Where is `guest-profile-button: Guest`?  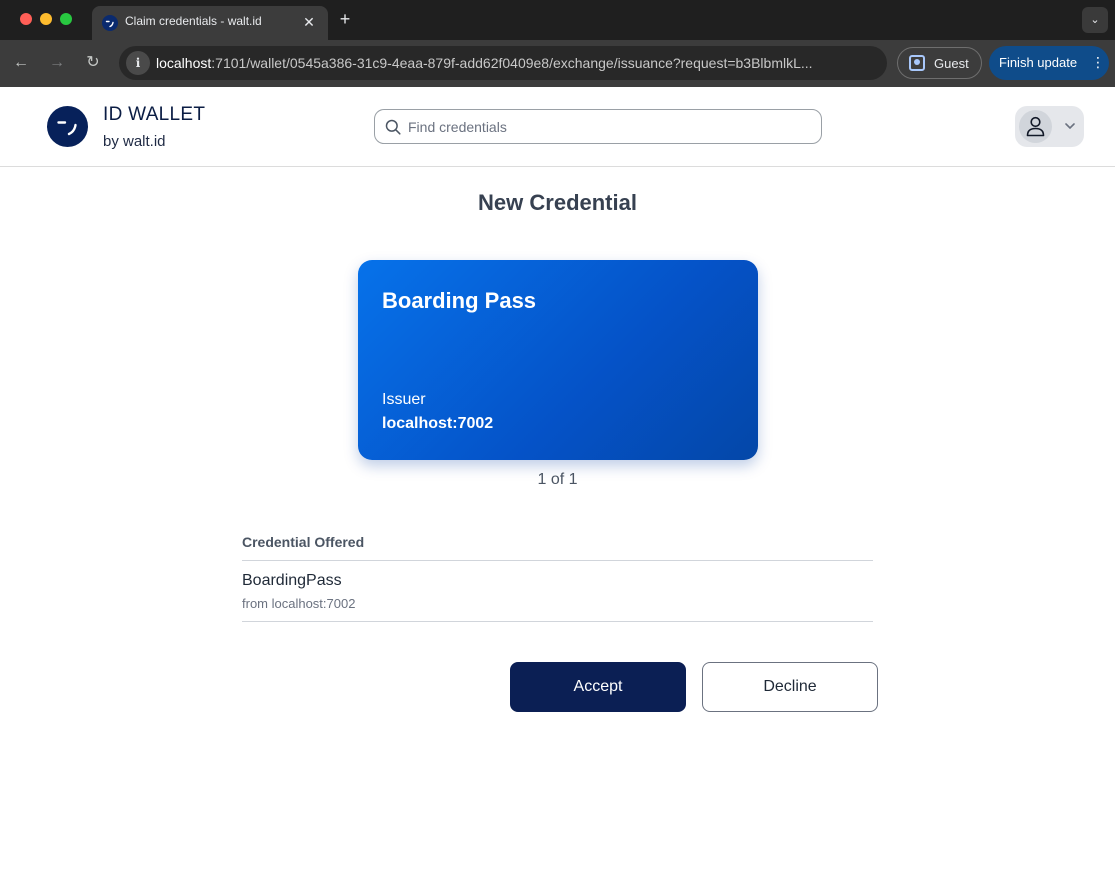 guest-profile-button: Guest is located at coordinates (939, 63).